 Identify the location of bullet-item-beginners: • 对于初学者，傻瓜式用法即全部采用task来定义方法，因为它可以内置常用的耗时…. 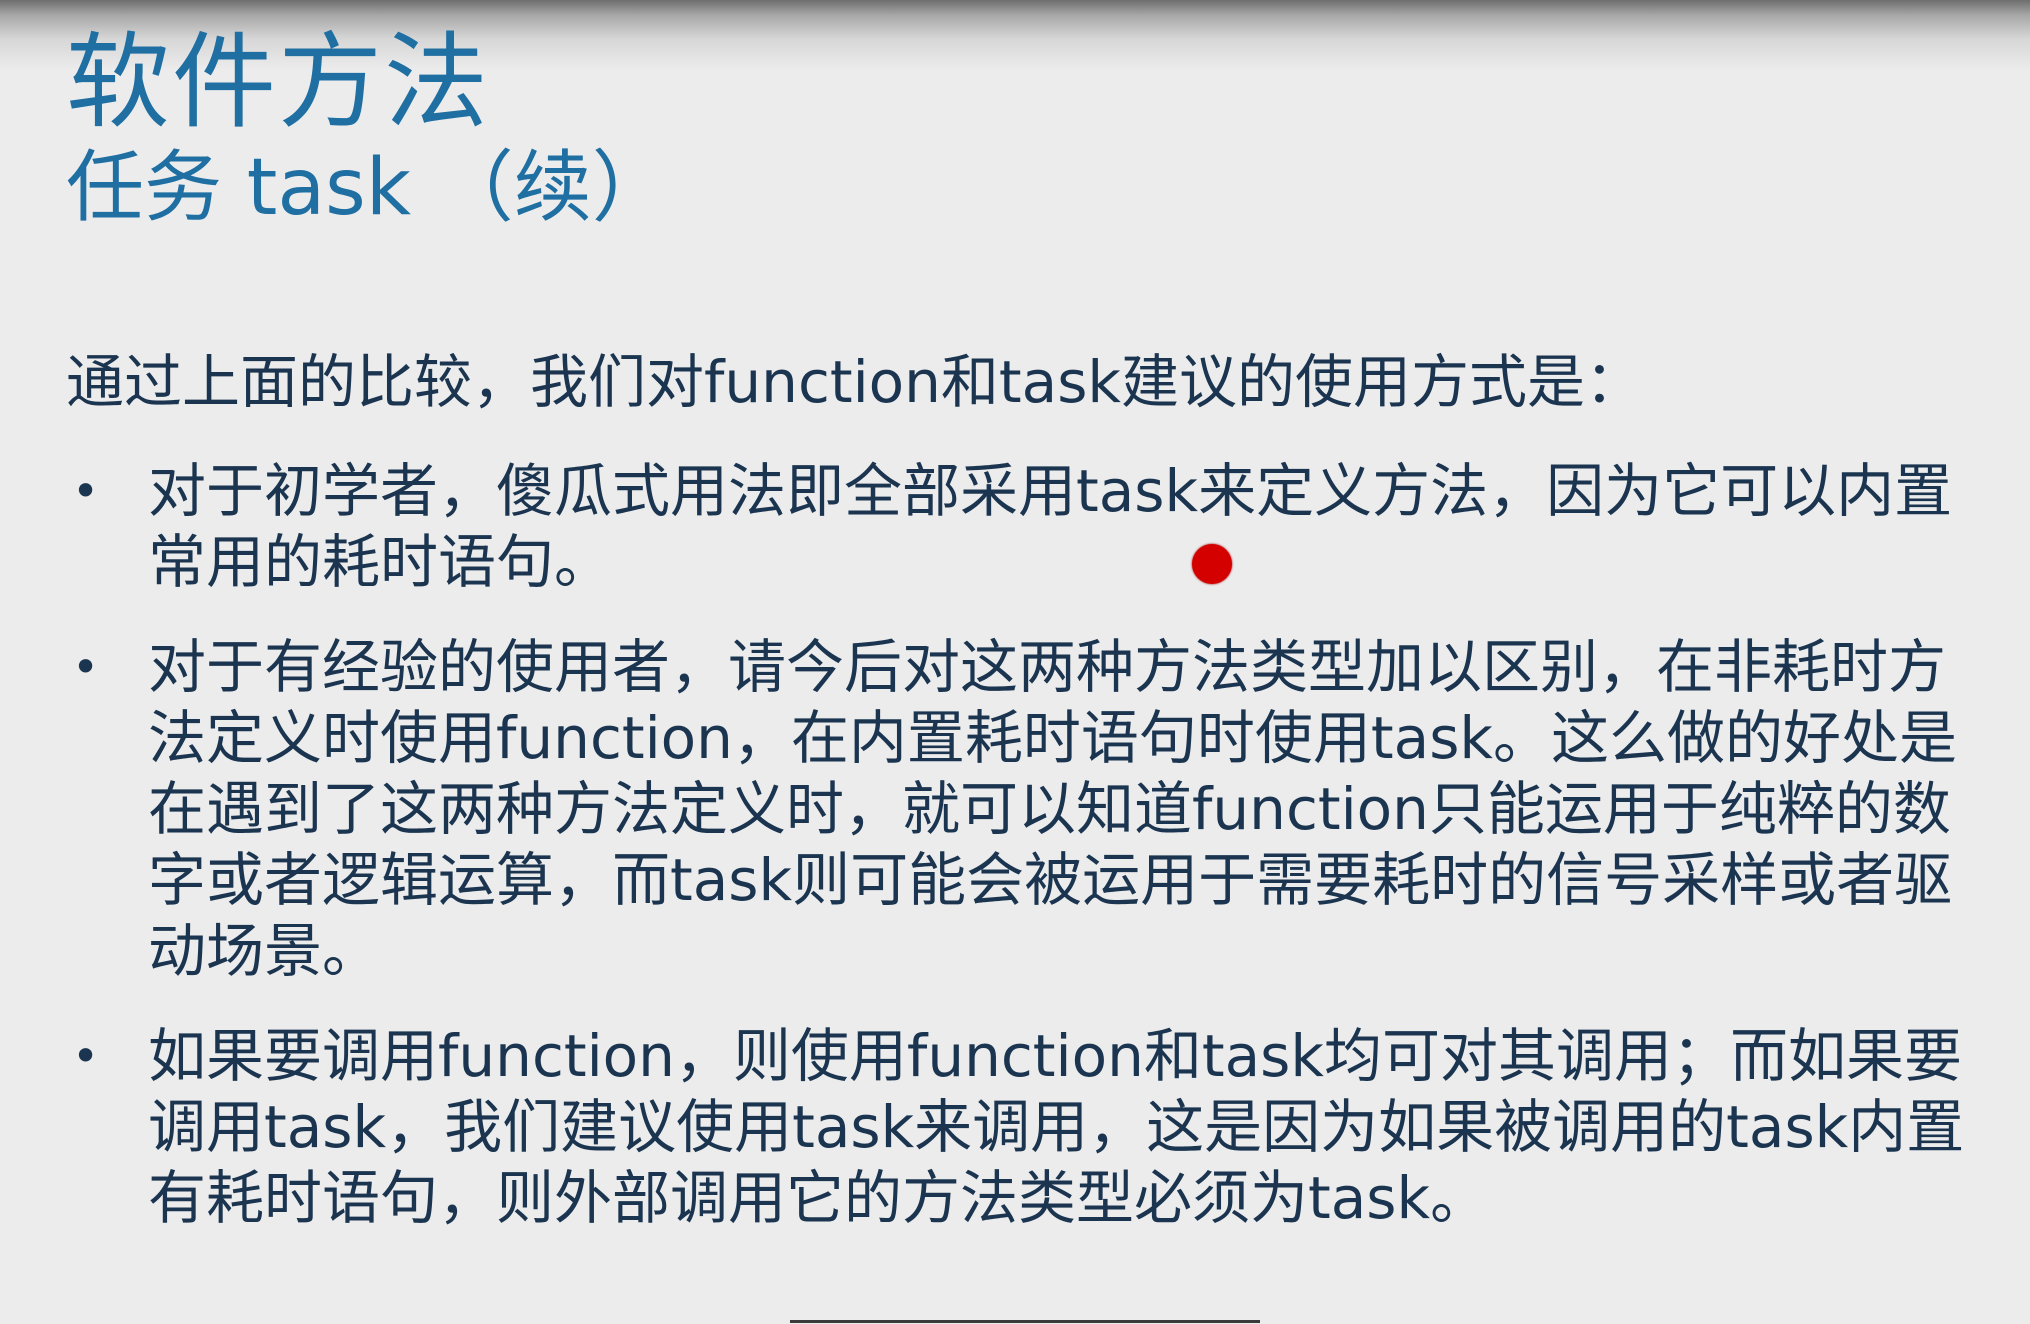
(1026, 527).